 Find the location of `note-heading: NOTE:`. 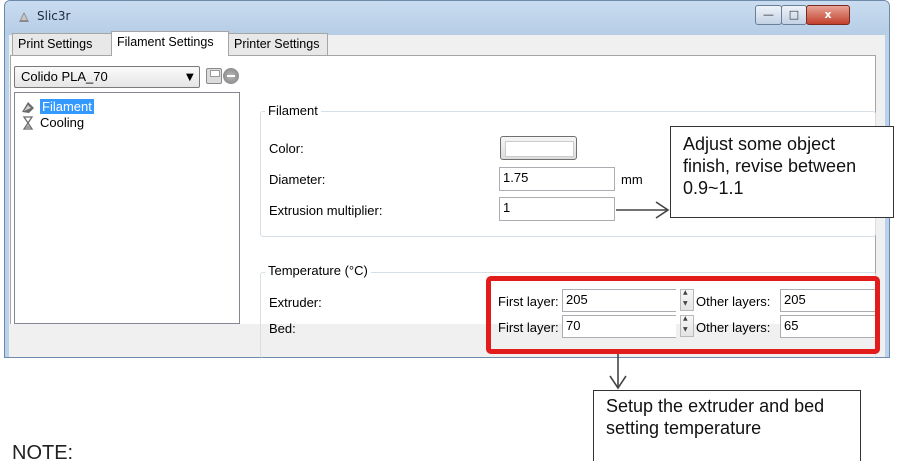

note-heading: NOTE: is located at coordinates (43, 453).